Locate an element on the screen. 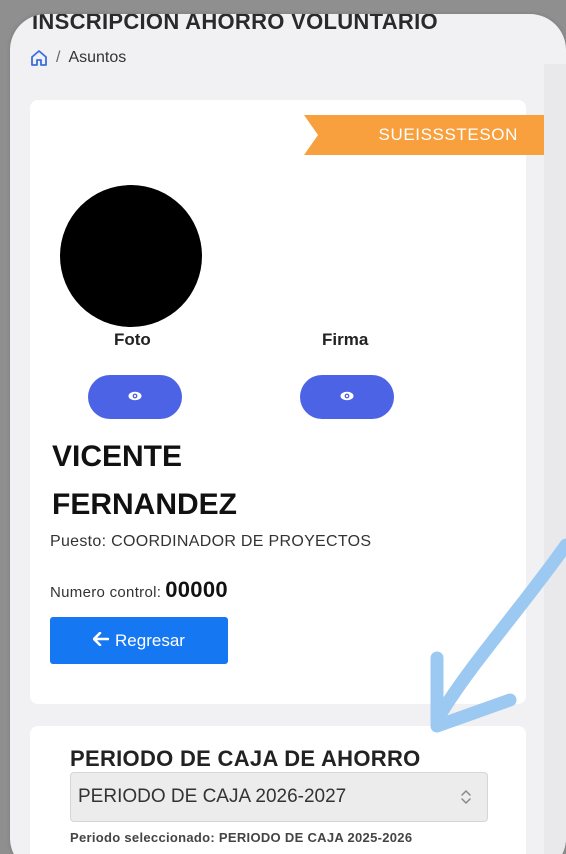  breadcrumb-current: Asuntos is located at coordinates (97, 58).